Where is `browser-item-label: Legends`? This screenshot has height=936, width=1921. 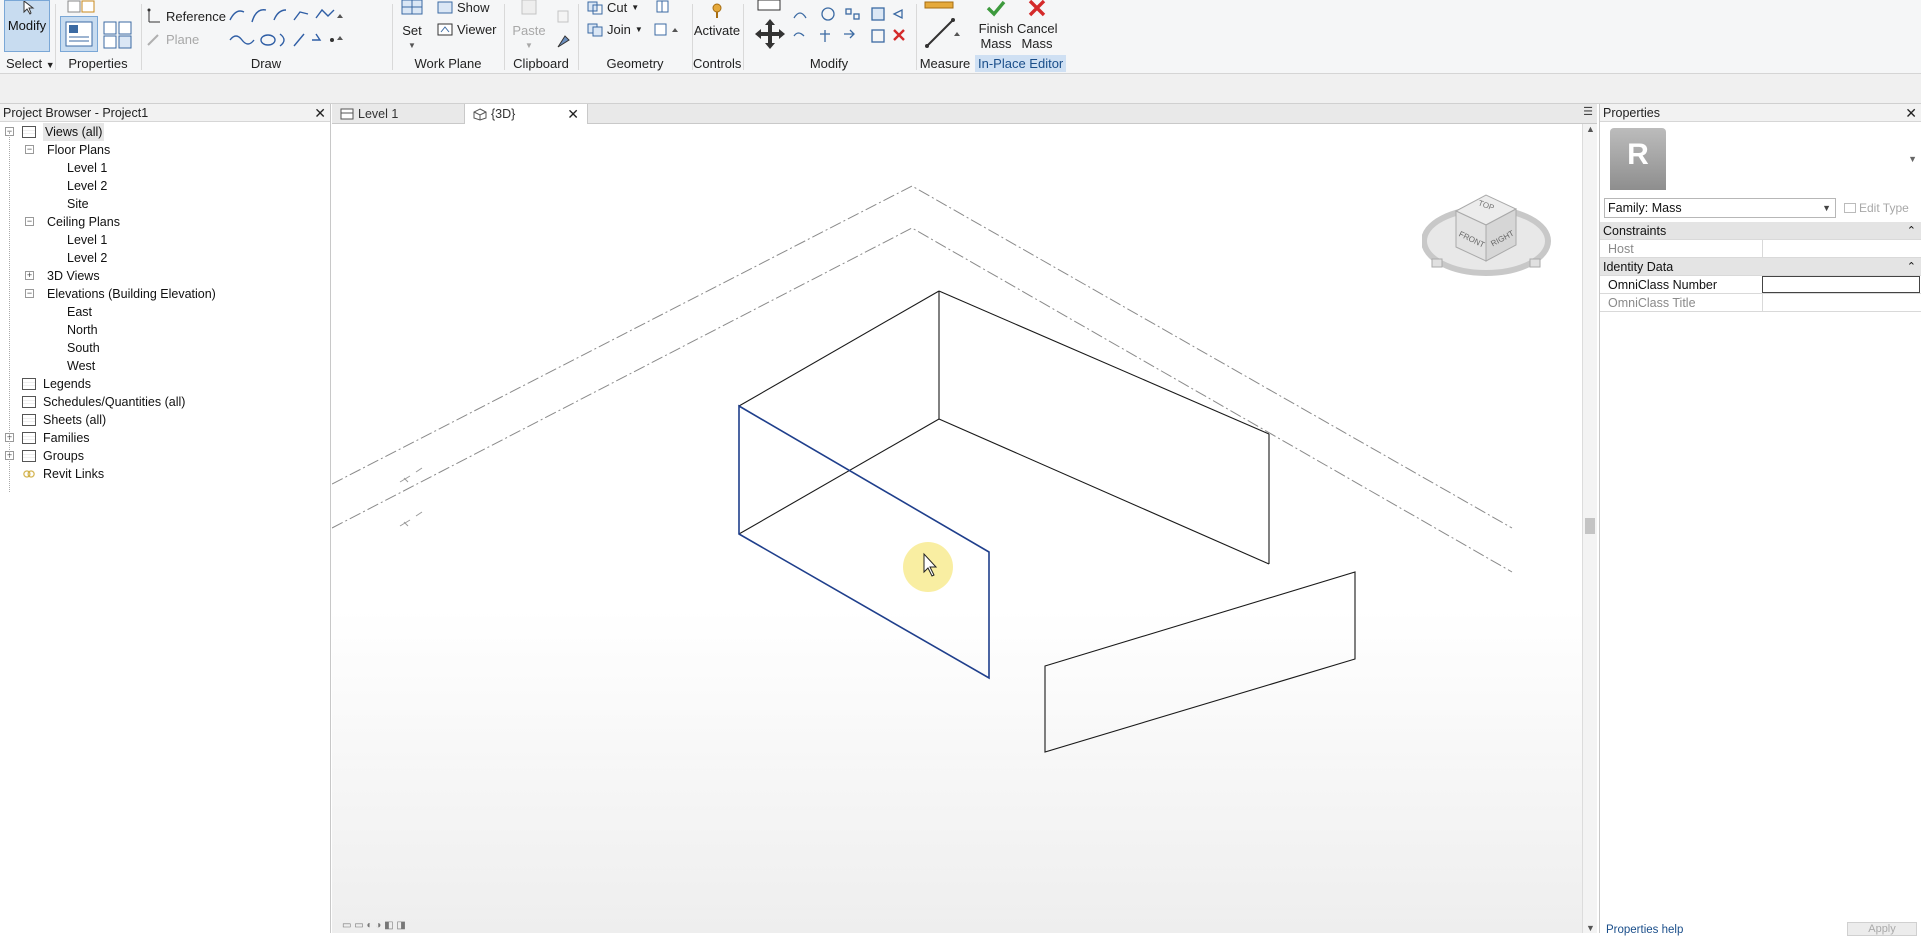 browser-item-label: Legends is located at coordinates (67, 384).